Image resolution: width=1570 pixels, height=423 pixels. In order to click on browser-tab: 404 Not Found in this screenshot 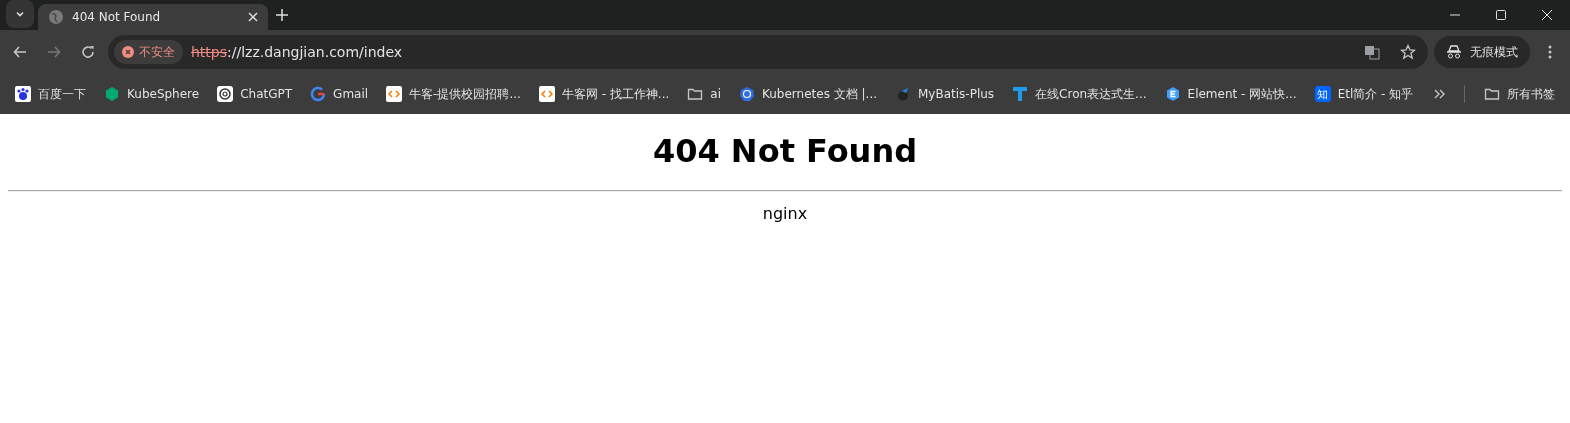, I will do `click(153, 17)`.